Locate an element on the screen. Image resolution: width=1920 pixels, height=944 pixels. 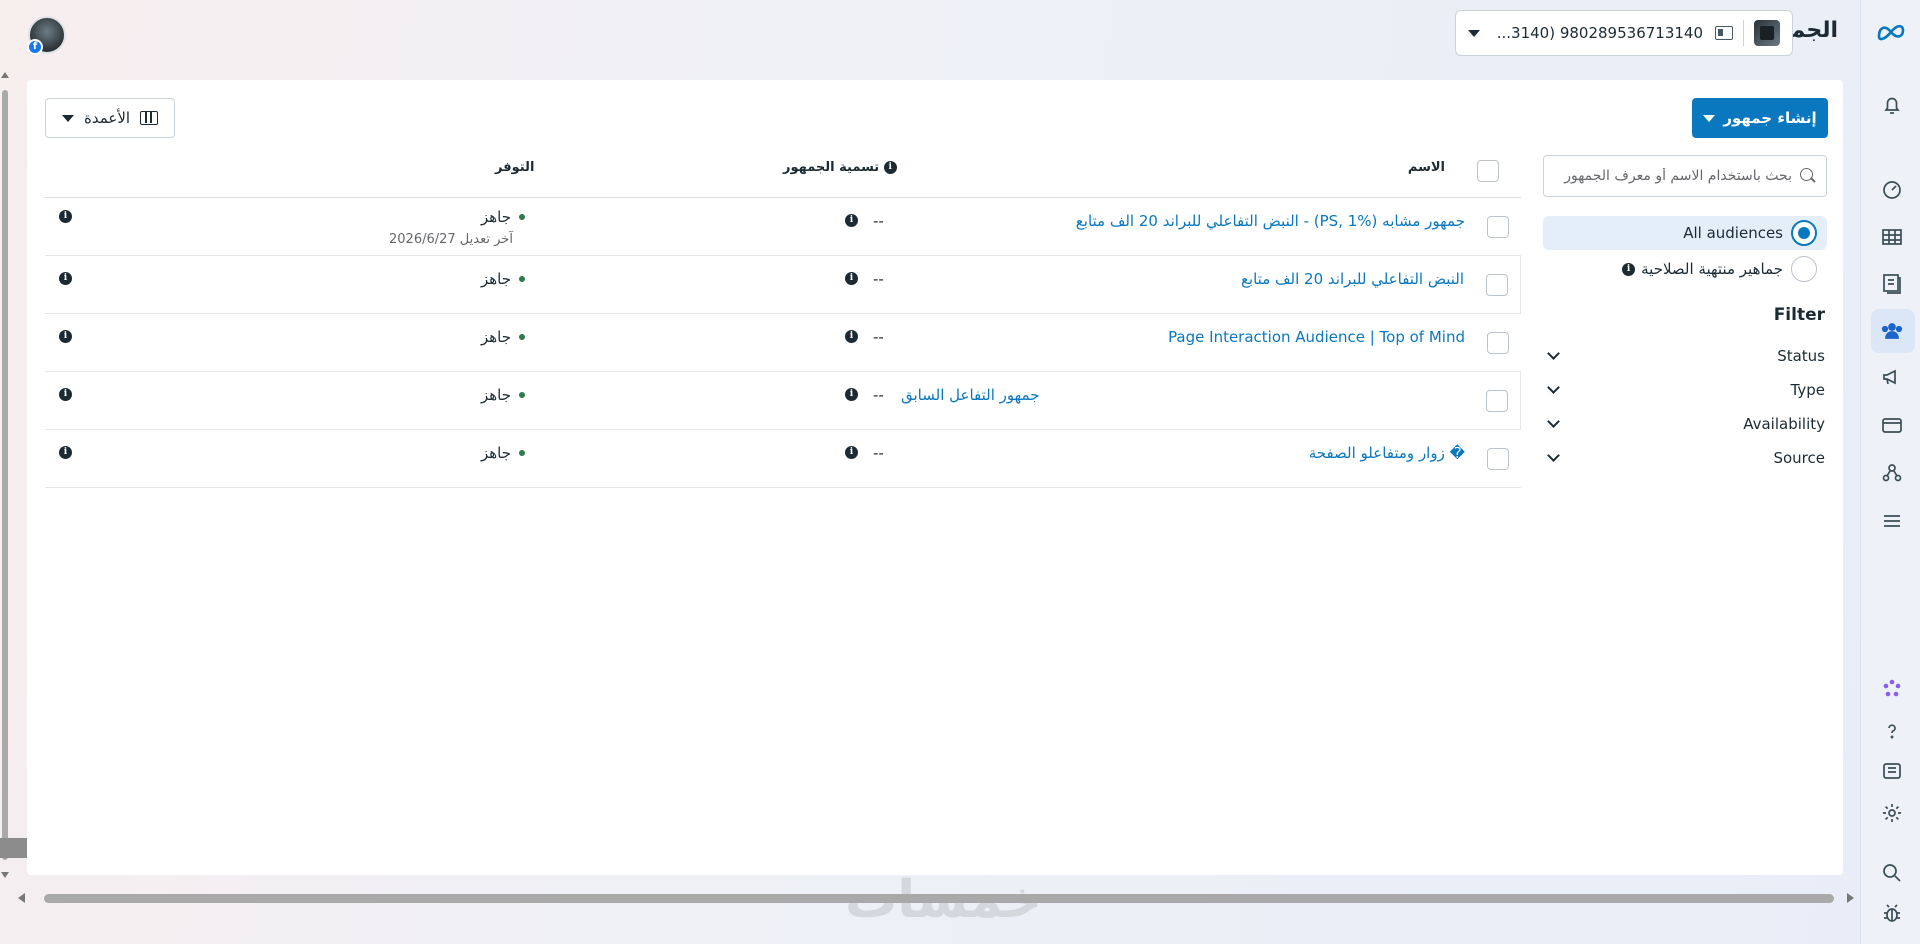
search-box is located at coordinates (1685, 176).